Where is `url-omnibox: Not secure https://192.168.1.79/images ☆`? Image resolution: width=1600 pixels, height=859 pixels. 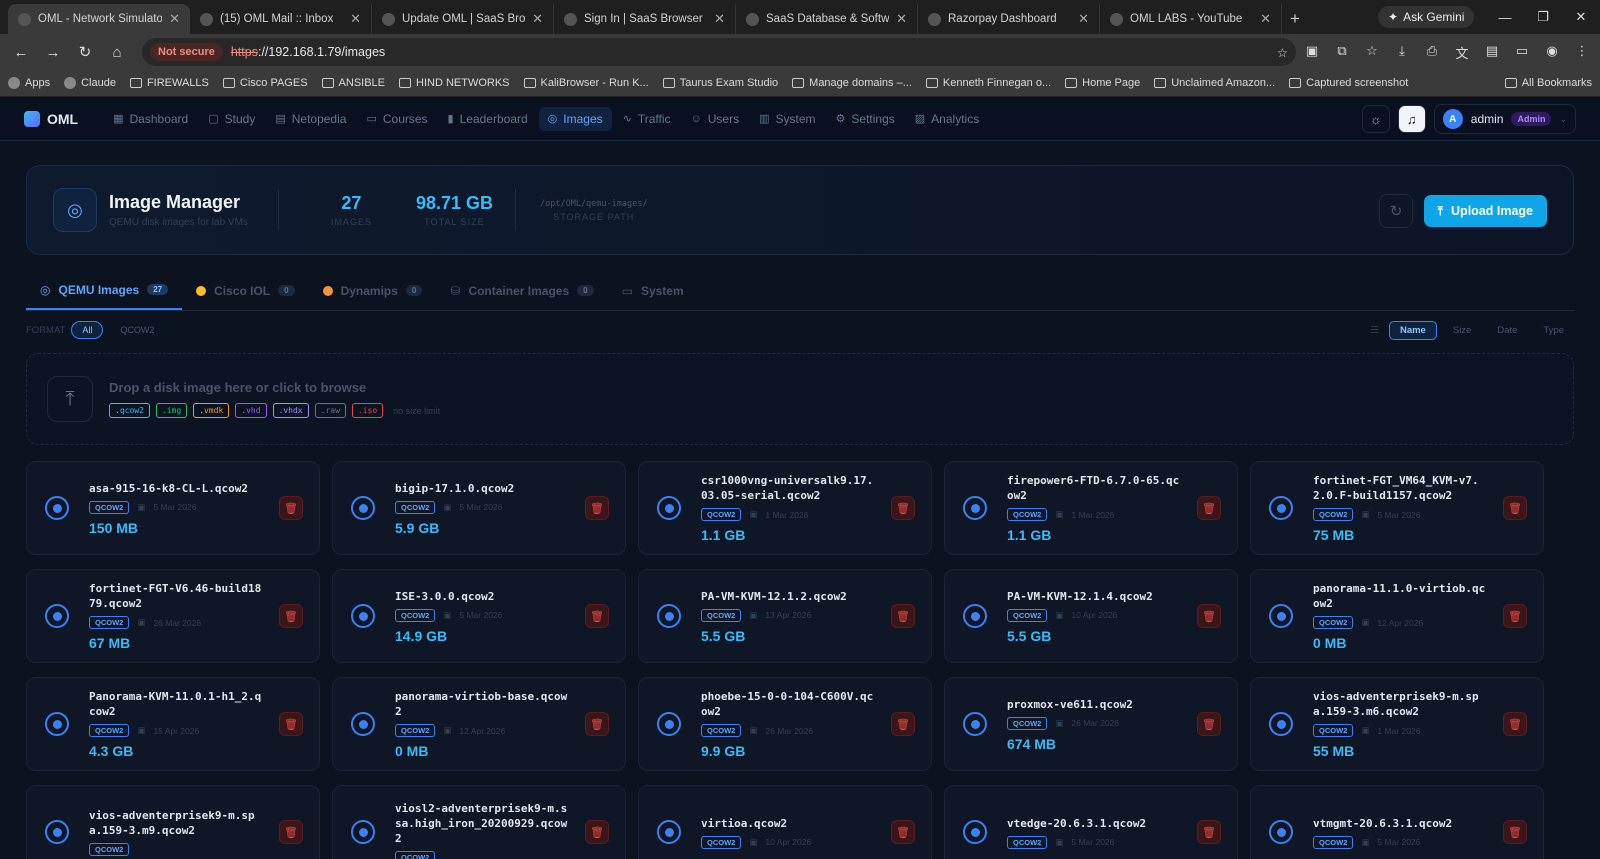
url-omnibox: Not secure https://192.168.1.79/images ☆ is located at coordinates (719, 52).